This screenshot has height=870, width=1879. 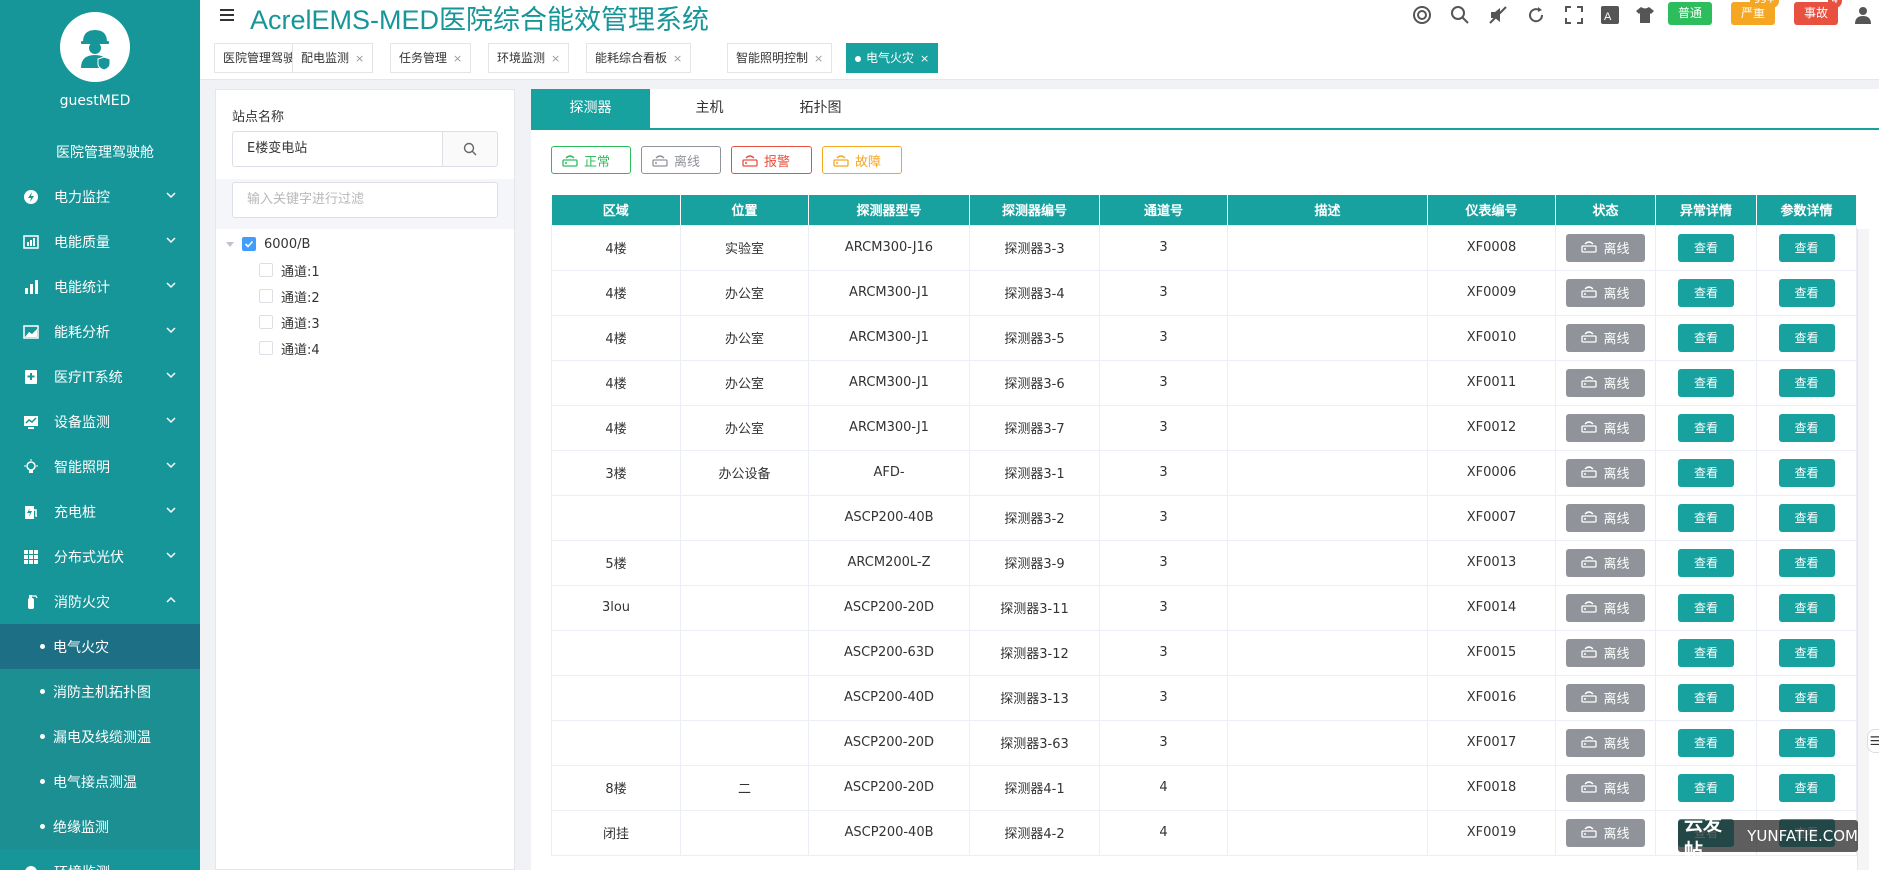 I want to click on page-tab: 智能照明控制 ×, so click(x=780, y=58).